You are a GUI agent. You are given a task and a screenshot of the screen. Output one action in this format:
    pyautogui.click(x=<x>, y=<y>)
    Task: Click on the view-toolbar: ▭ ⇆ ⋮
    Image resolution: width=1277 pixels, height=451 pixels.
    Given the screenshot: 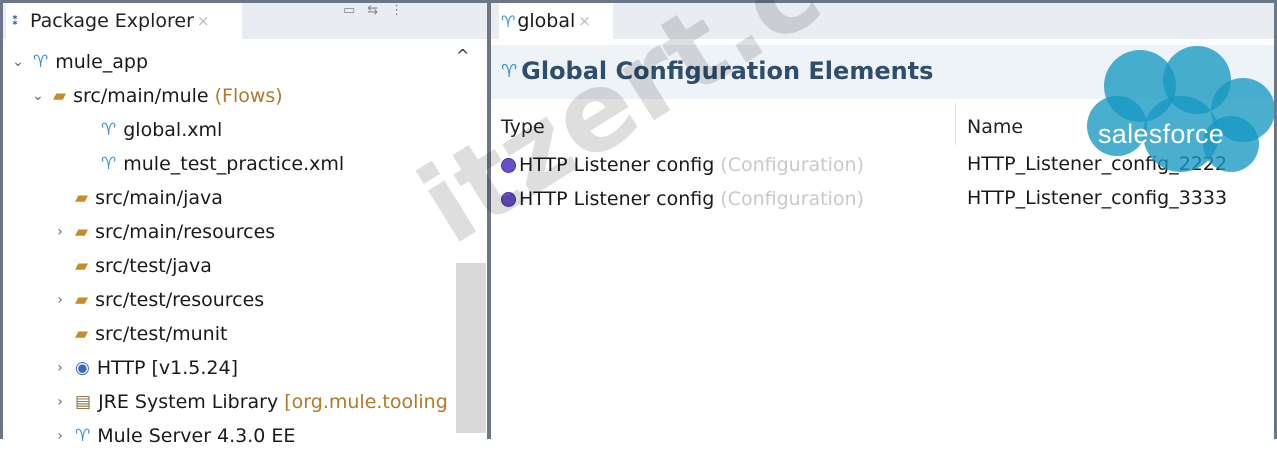 What is the action you would take?
    pyautogui.click(x=373, y=12)
    